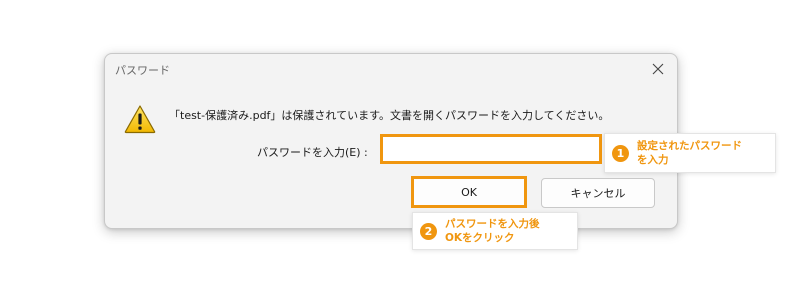  I want to click on annotation-callout-1: 1 設定されたパスワード を入力, so click(690, 153).